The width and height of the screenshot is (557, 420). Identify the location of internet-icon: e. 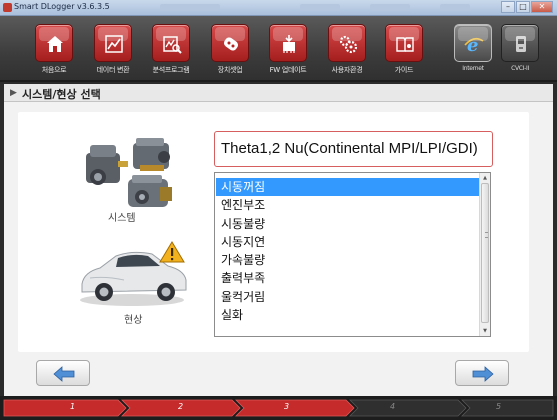
(473, 43).